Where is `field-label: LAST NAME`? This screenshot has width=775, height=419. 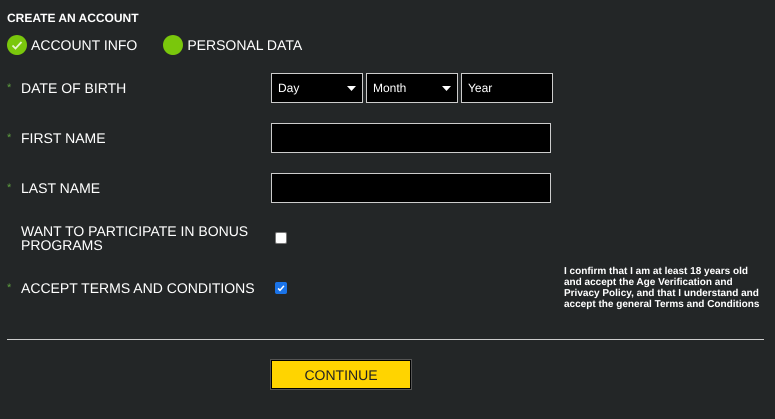 field-label: LAST NAME is located at coordinates (61, 188).